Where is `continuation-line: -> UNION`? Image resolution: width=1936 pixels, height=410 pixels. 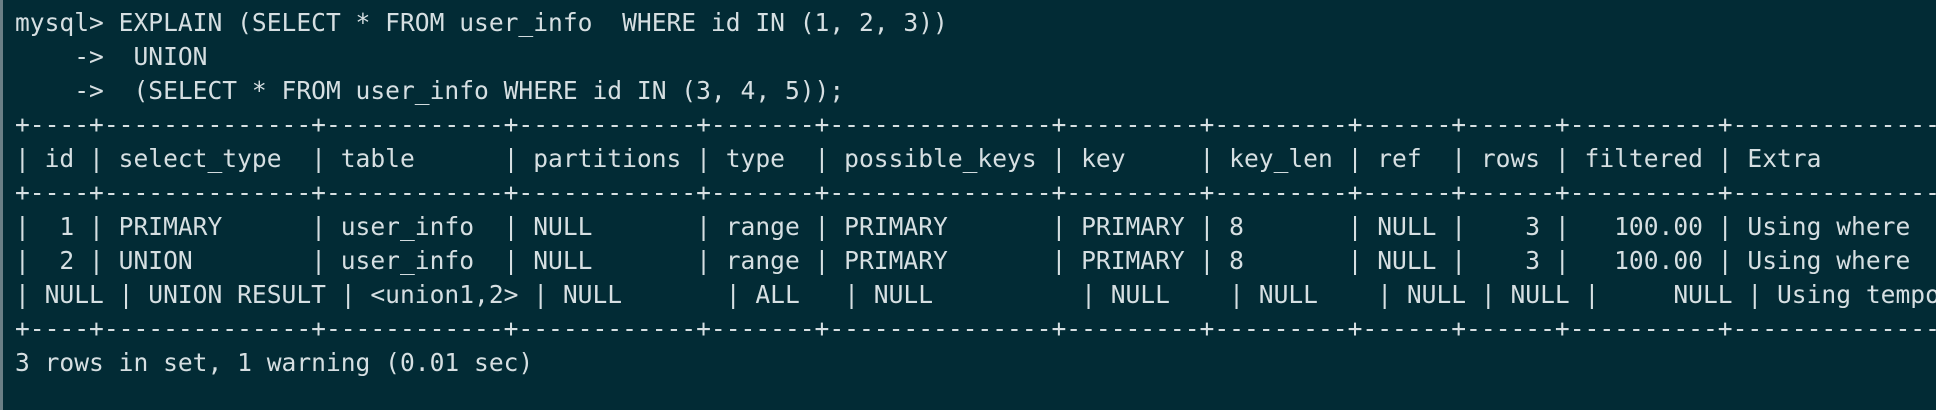 continuation-line: -> UNION is located at coordinates (111, 56).